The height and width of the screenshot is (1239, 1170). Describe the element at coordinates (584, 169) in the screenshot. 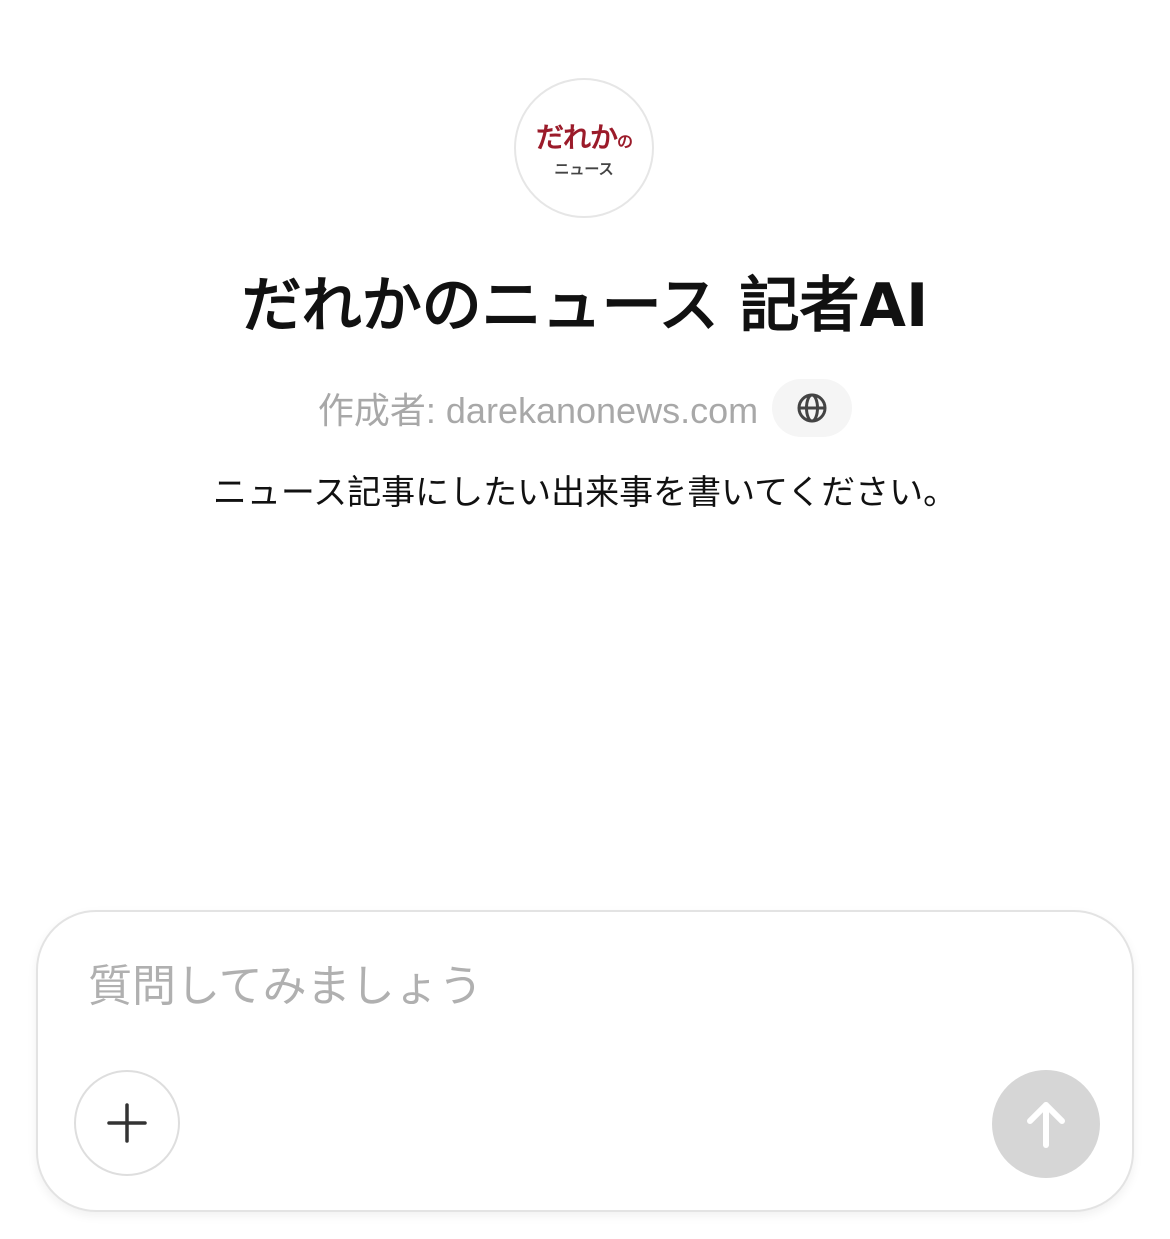

I see `logo-bottom-text: ニュース` at that location.